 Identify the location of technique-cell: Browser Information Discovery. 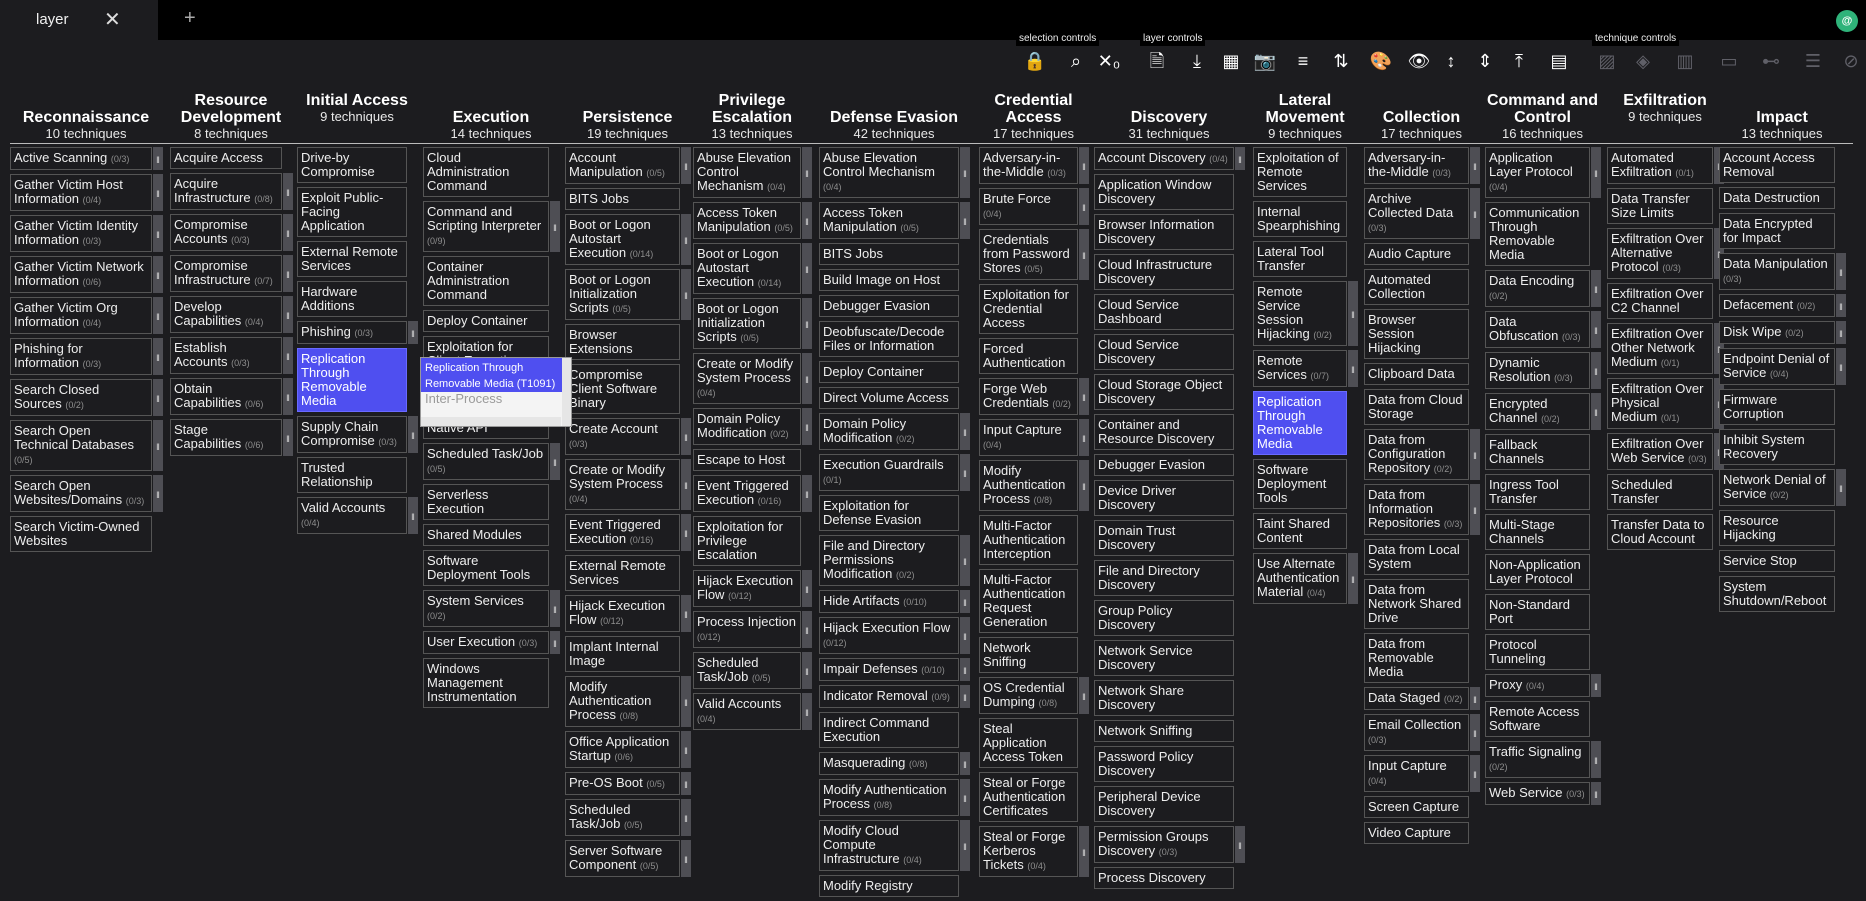
(1164, 232).